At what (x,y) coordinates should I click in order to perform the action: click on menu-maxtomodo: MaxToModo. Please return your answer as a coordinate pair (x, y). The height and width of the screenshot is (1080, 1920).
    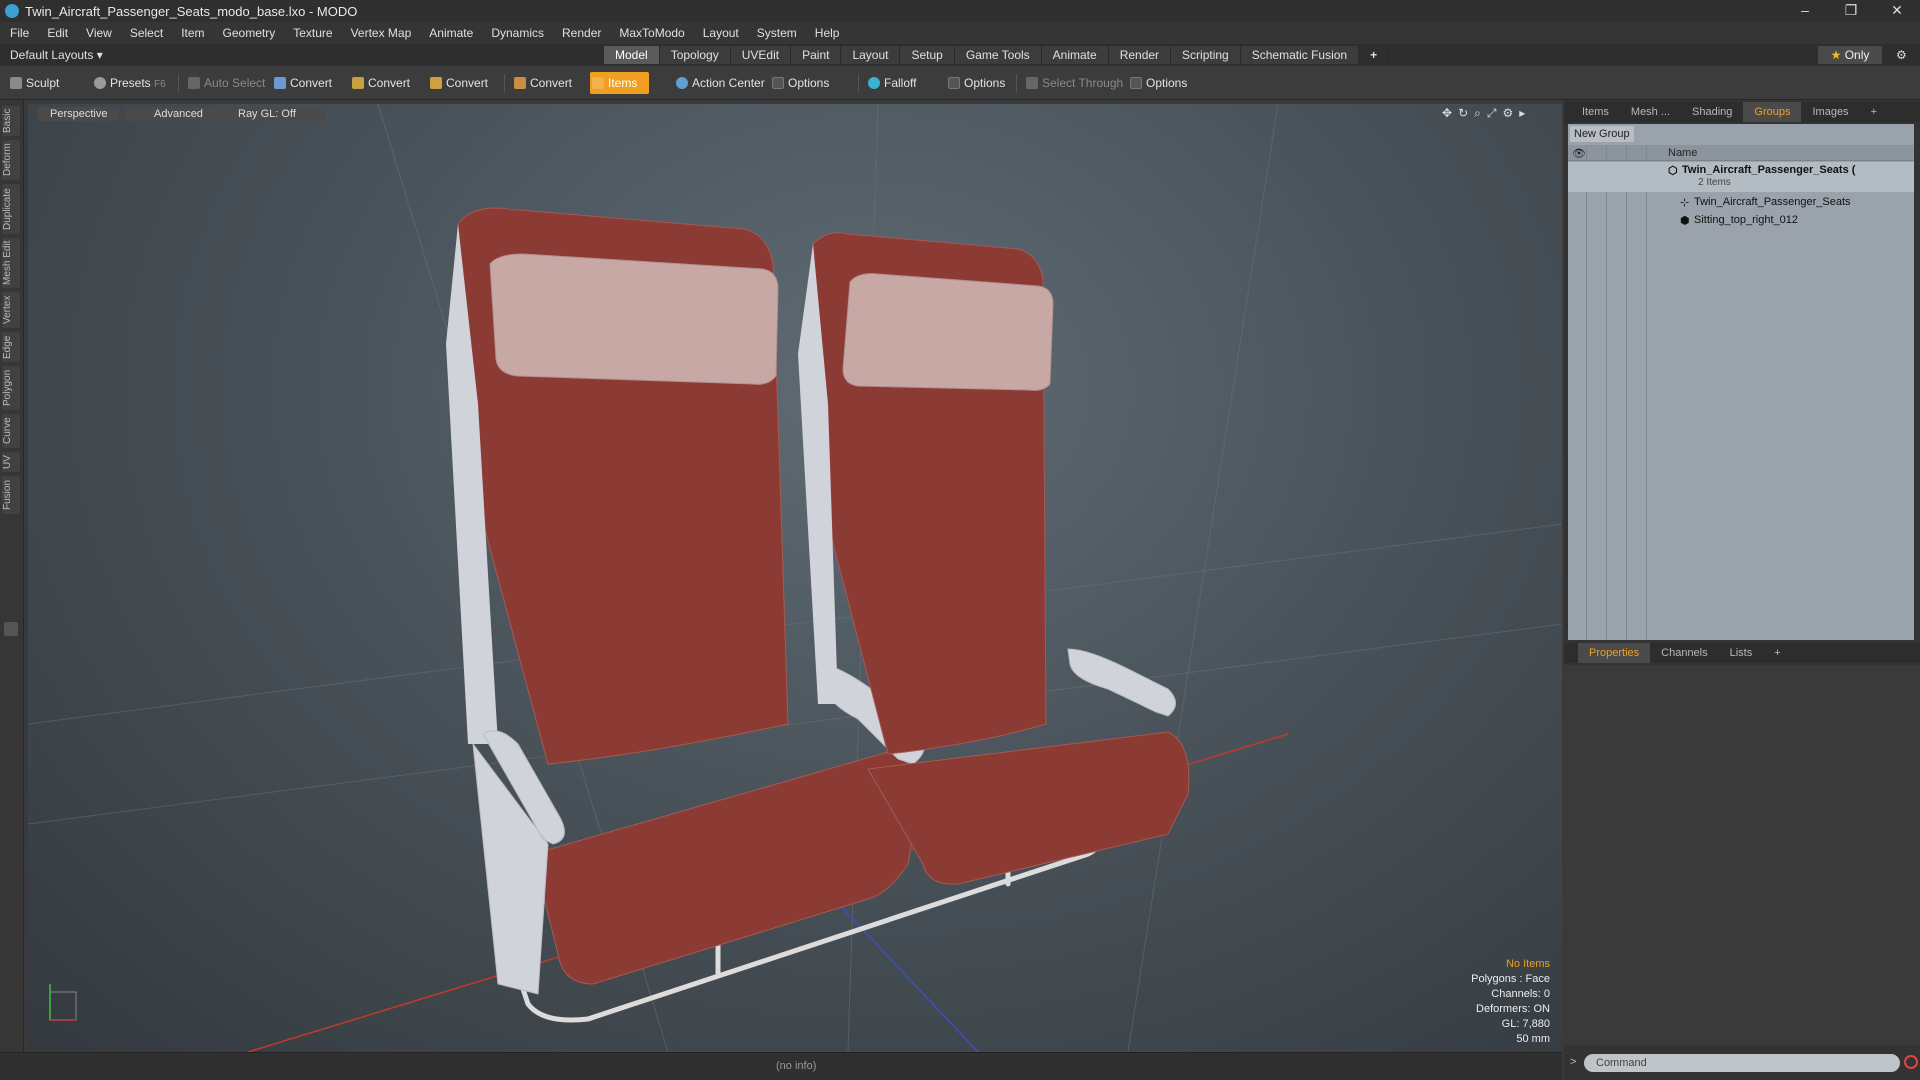
    Looking at the image, I should click on (651, 33).